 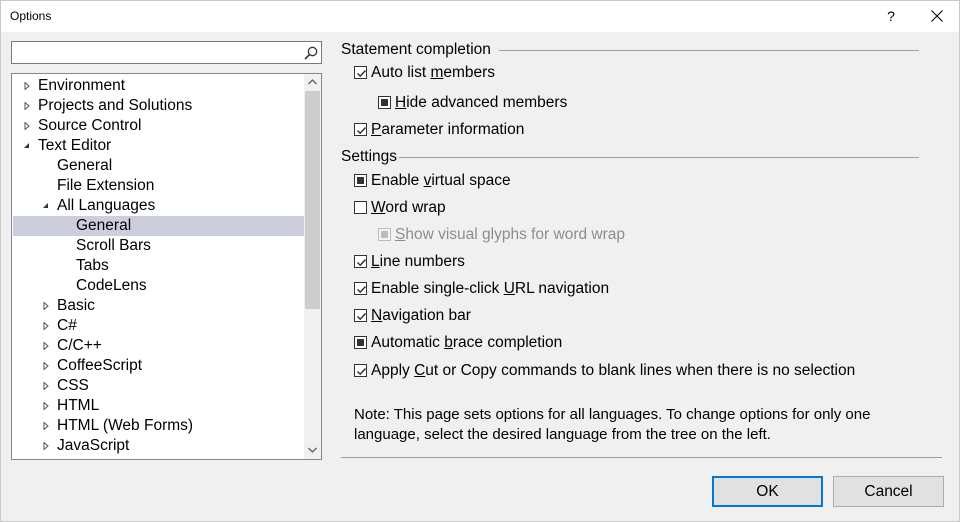 I want to click on scrollbar-thumb, so click(x=312, y=200).